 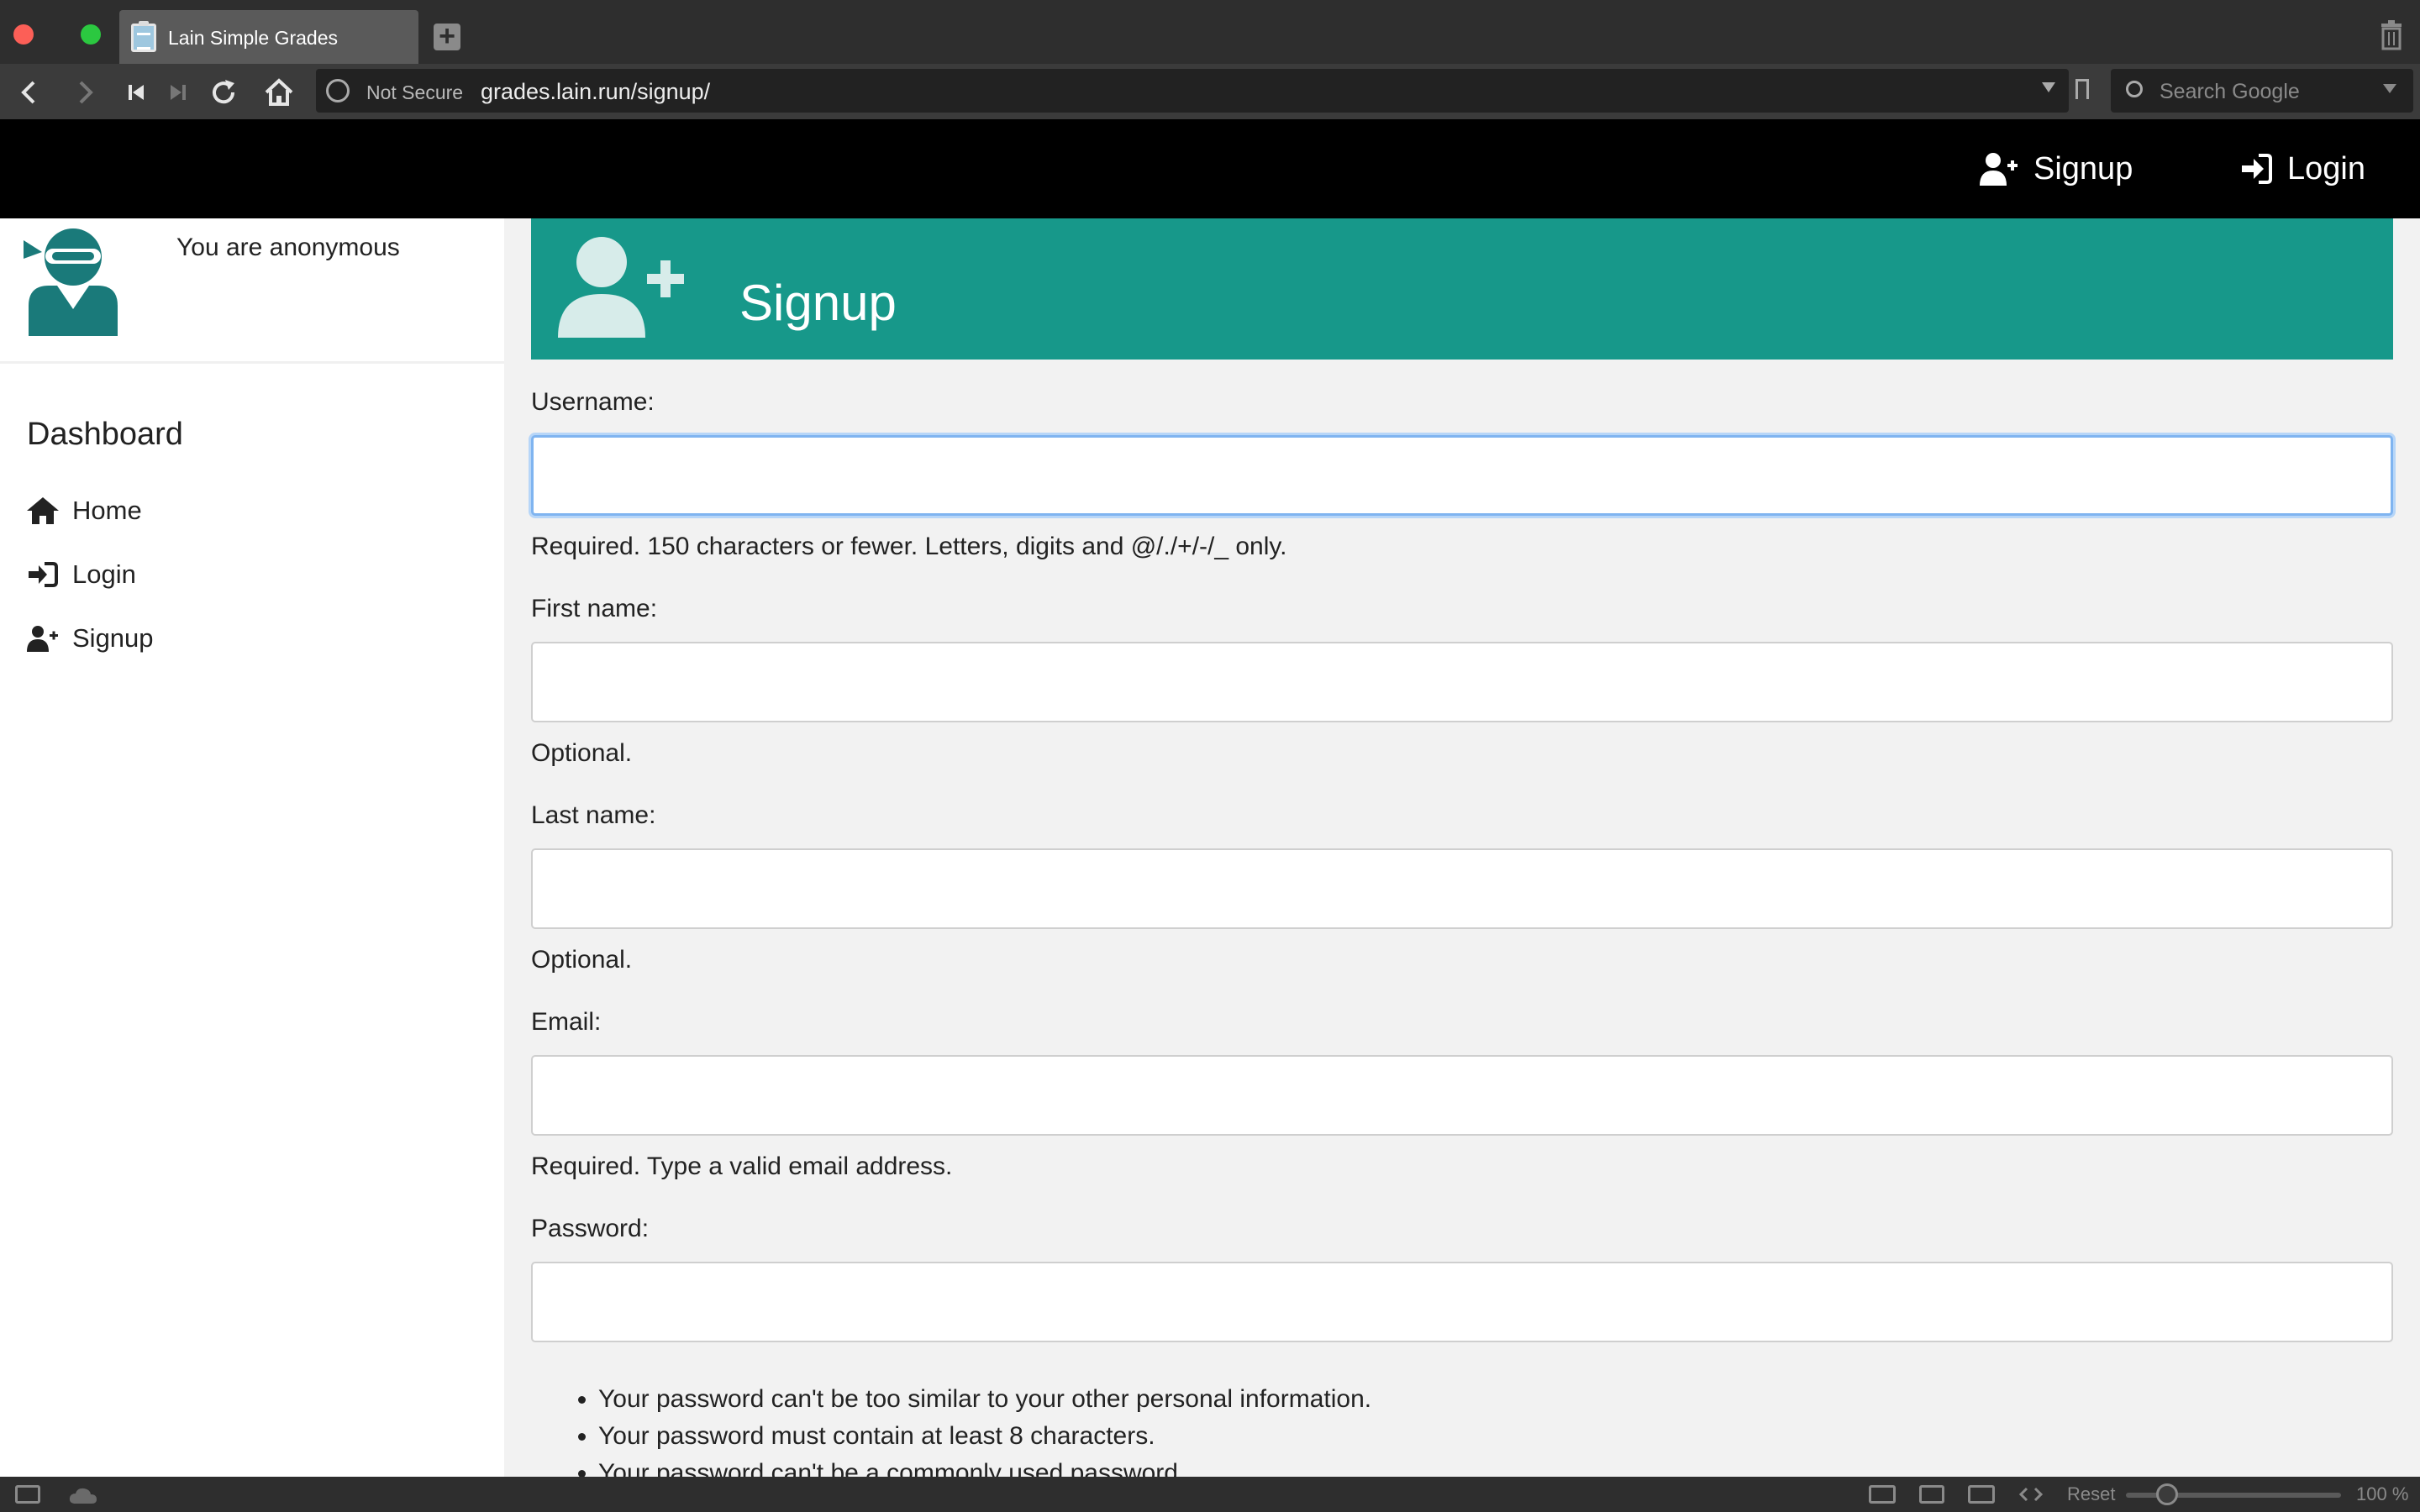 I want to click on new-tab-button: +, so click(x=447, y=36).